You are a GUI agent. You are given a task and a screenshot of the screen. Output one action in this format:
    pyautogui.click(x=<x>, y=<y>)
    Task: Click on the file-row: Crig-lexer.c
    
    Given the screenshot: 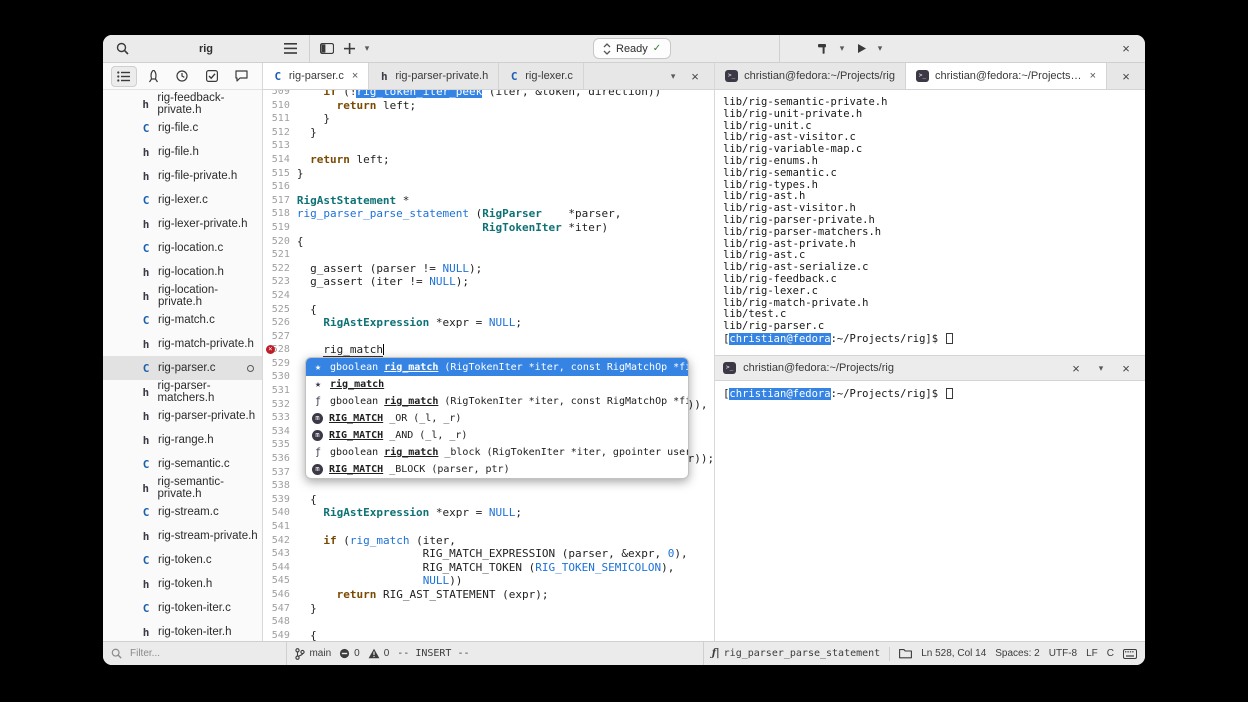 What is the action you would take?
    pyautogui.click(x=182, y=200)
    